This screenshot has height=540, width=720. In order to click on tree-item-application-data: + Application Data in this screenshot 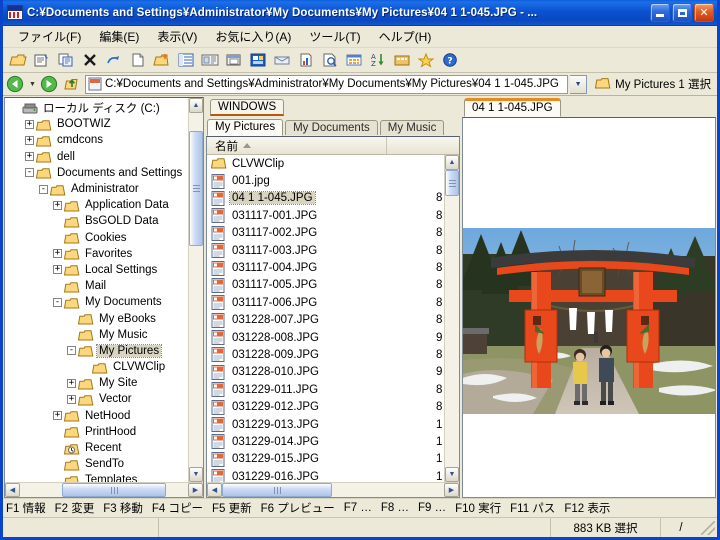, I will do `click(96, 205)`.